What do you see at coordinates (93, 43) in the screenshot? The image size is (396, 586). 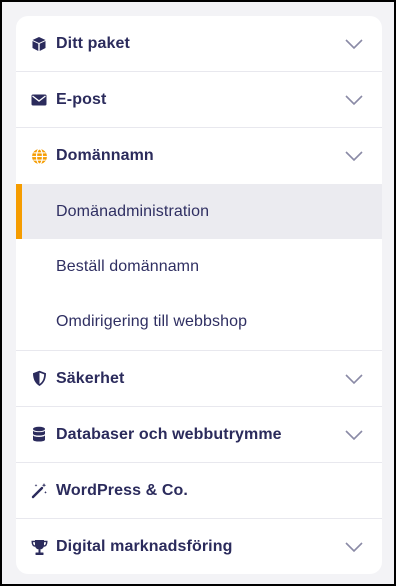 I see `menu-item-label: Ditt paket` at bounding box center [93, 43].